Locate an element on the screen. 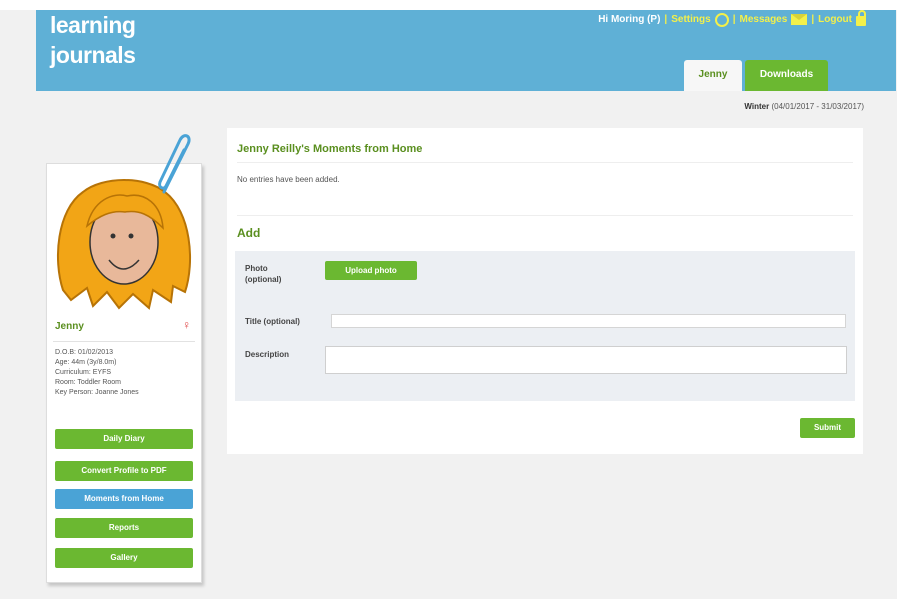 The height and width of the screenshot is (599, 897). paperclip-icon is located at coordinates (174, 164).